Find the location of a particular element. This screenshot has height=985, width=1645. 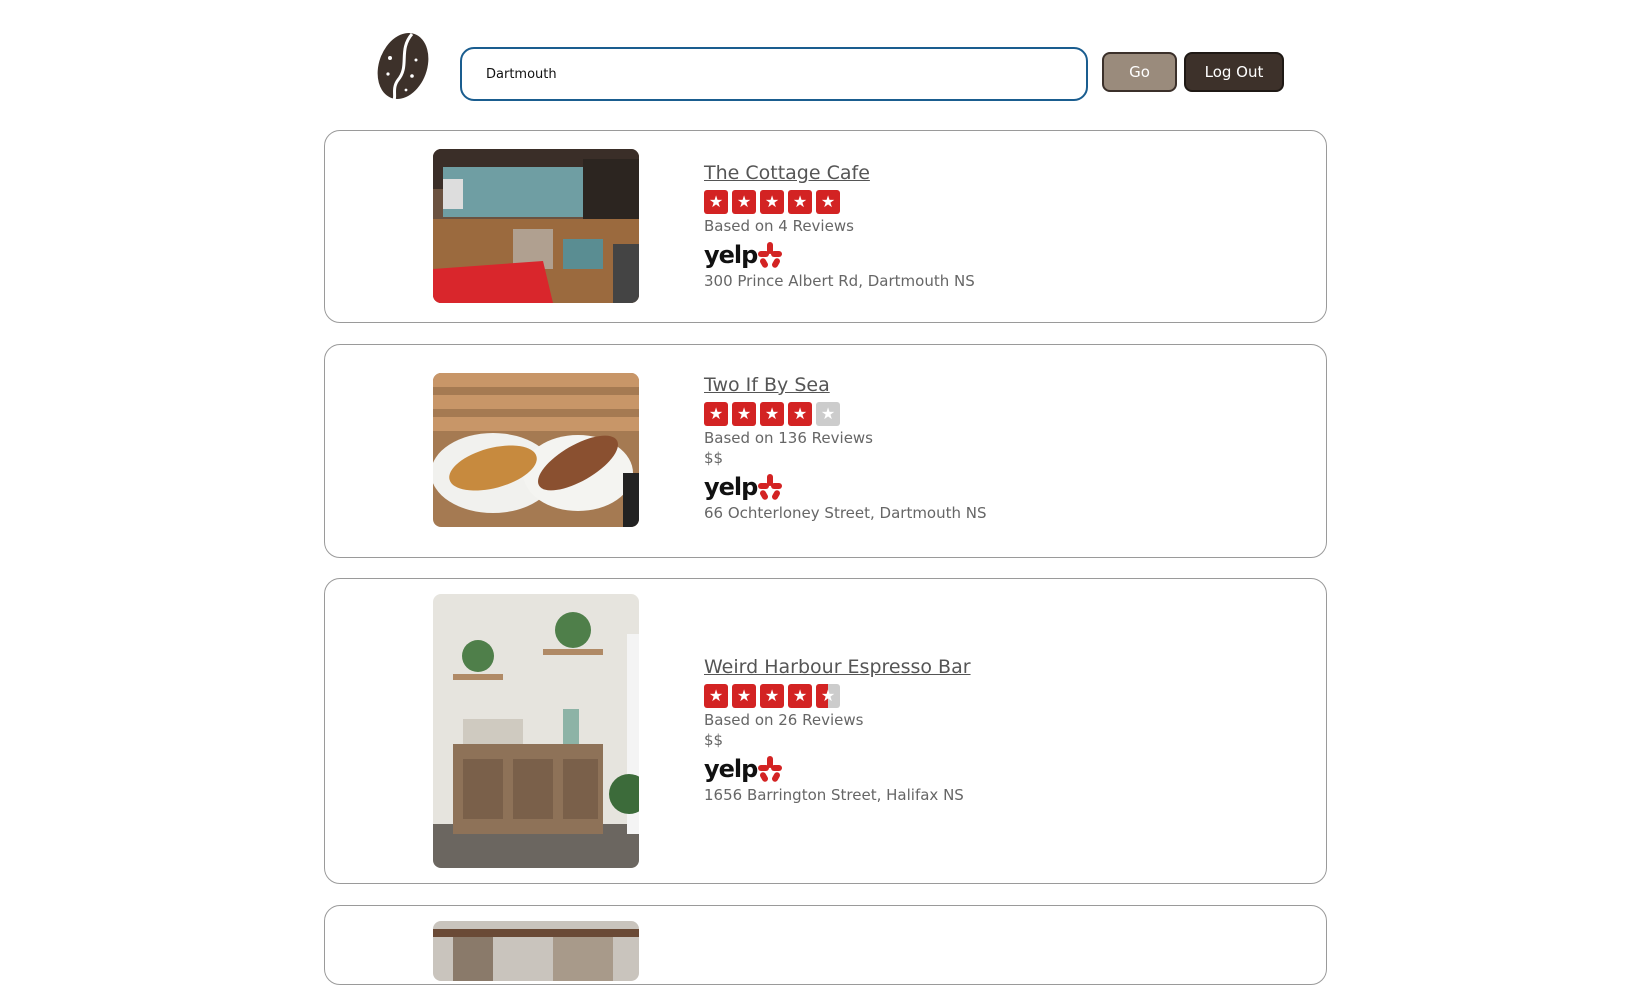

croissants-photo is located at coordinates (536, 450).